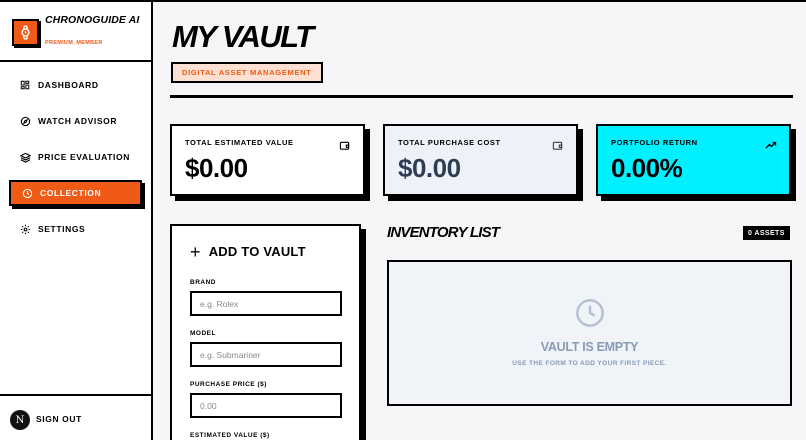  What do you see at coordinates (267, 160) in the screenshot?
I see `stat-card-estimated-value: TOTAL ESTIMATED VALUE $0.00` at bounding box center [267, 160].